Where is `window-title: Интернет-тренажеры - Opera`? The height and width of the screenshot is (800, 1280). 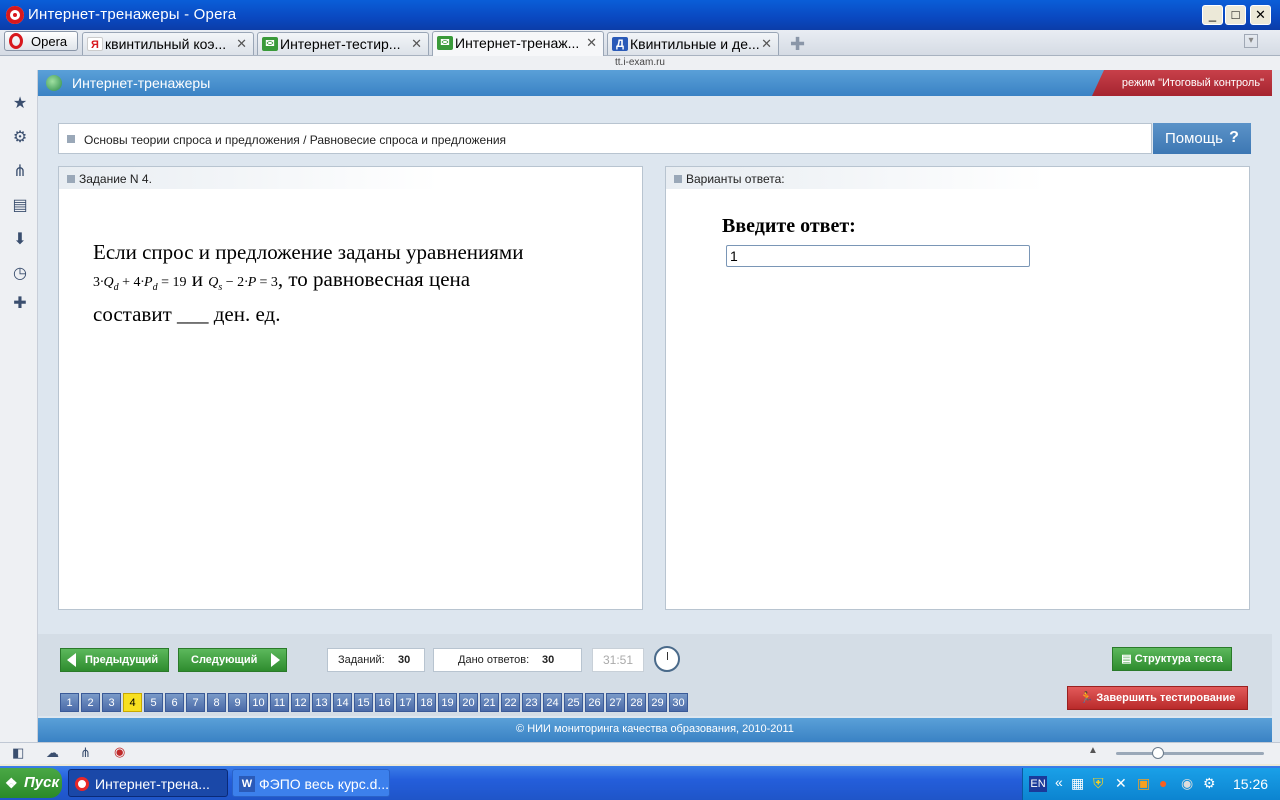 window-title: Интернет-тренажеры - Opera is located at coordinates (132, 14).